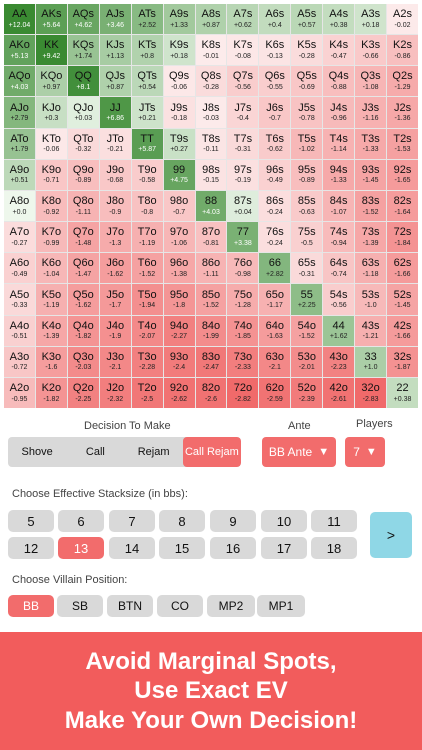 Image resolution: width=422 pixels, height=750 pixels. Describe the element at coordinates (80, 606) in the screenshot. I see `position-button-sb: SB` at that location.